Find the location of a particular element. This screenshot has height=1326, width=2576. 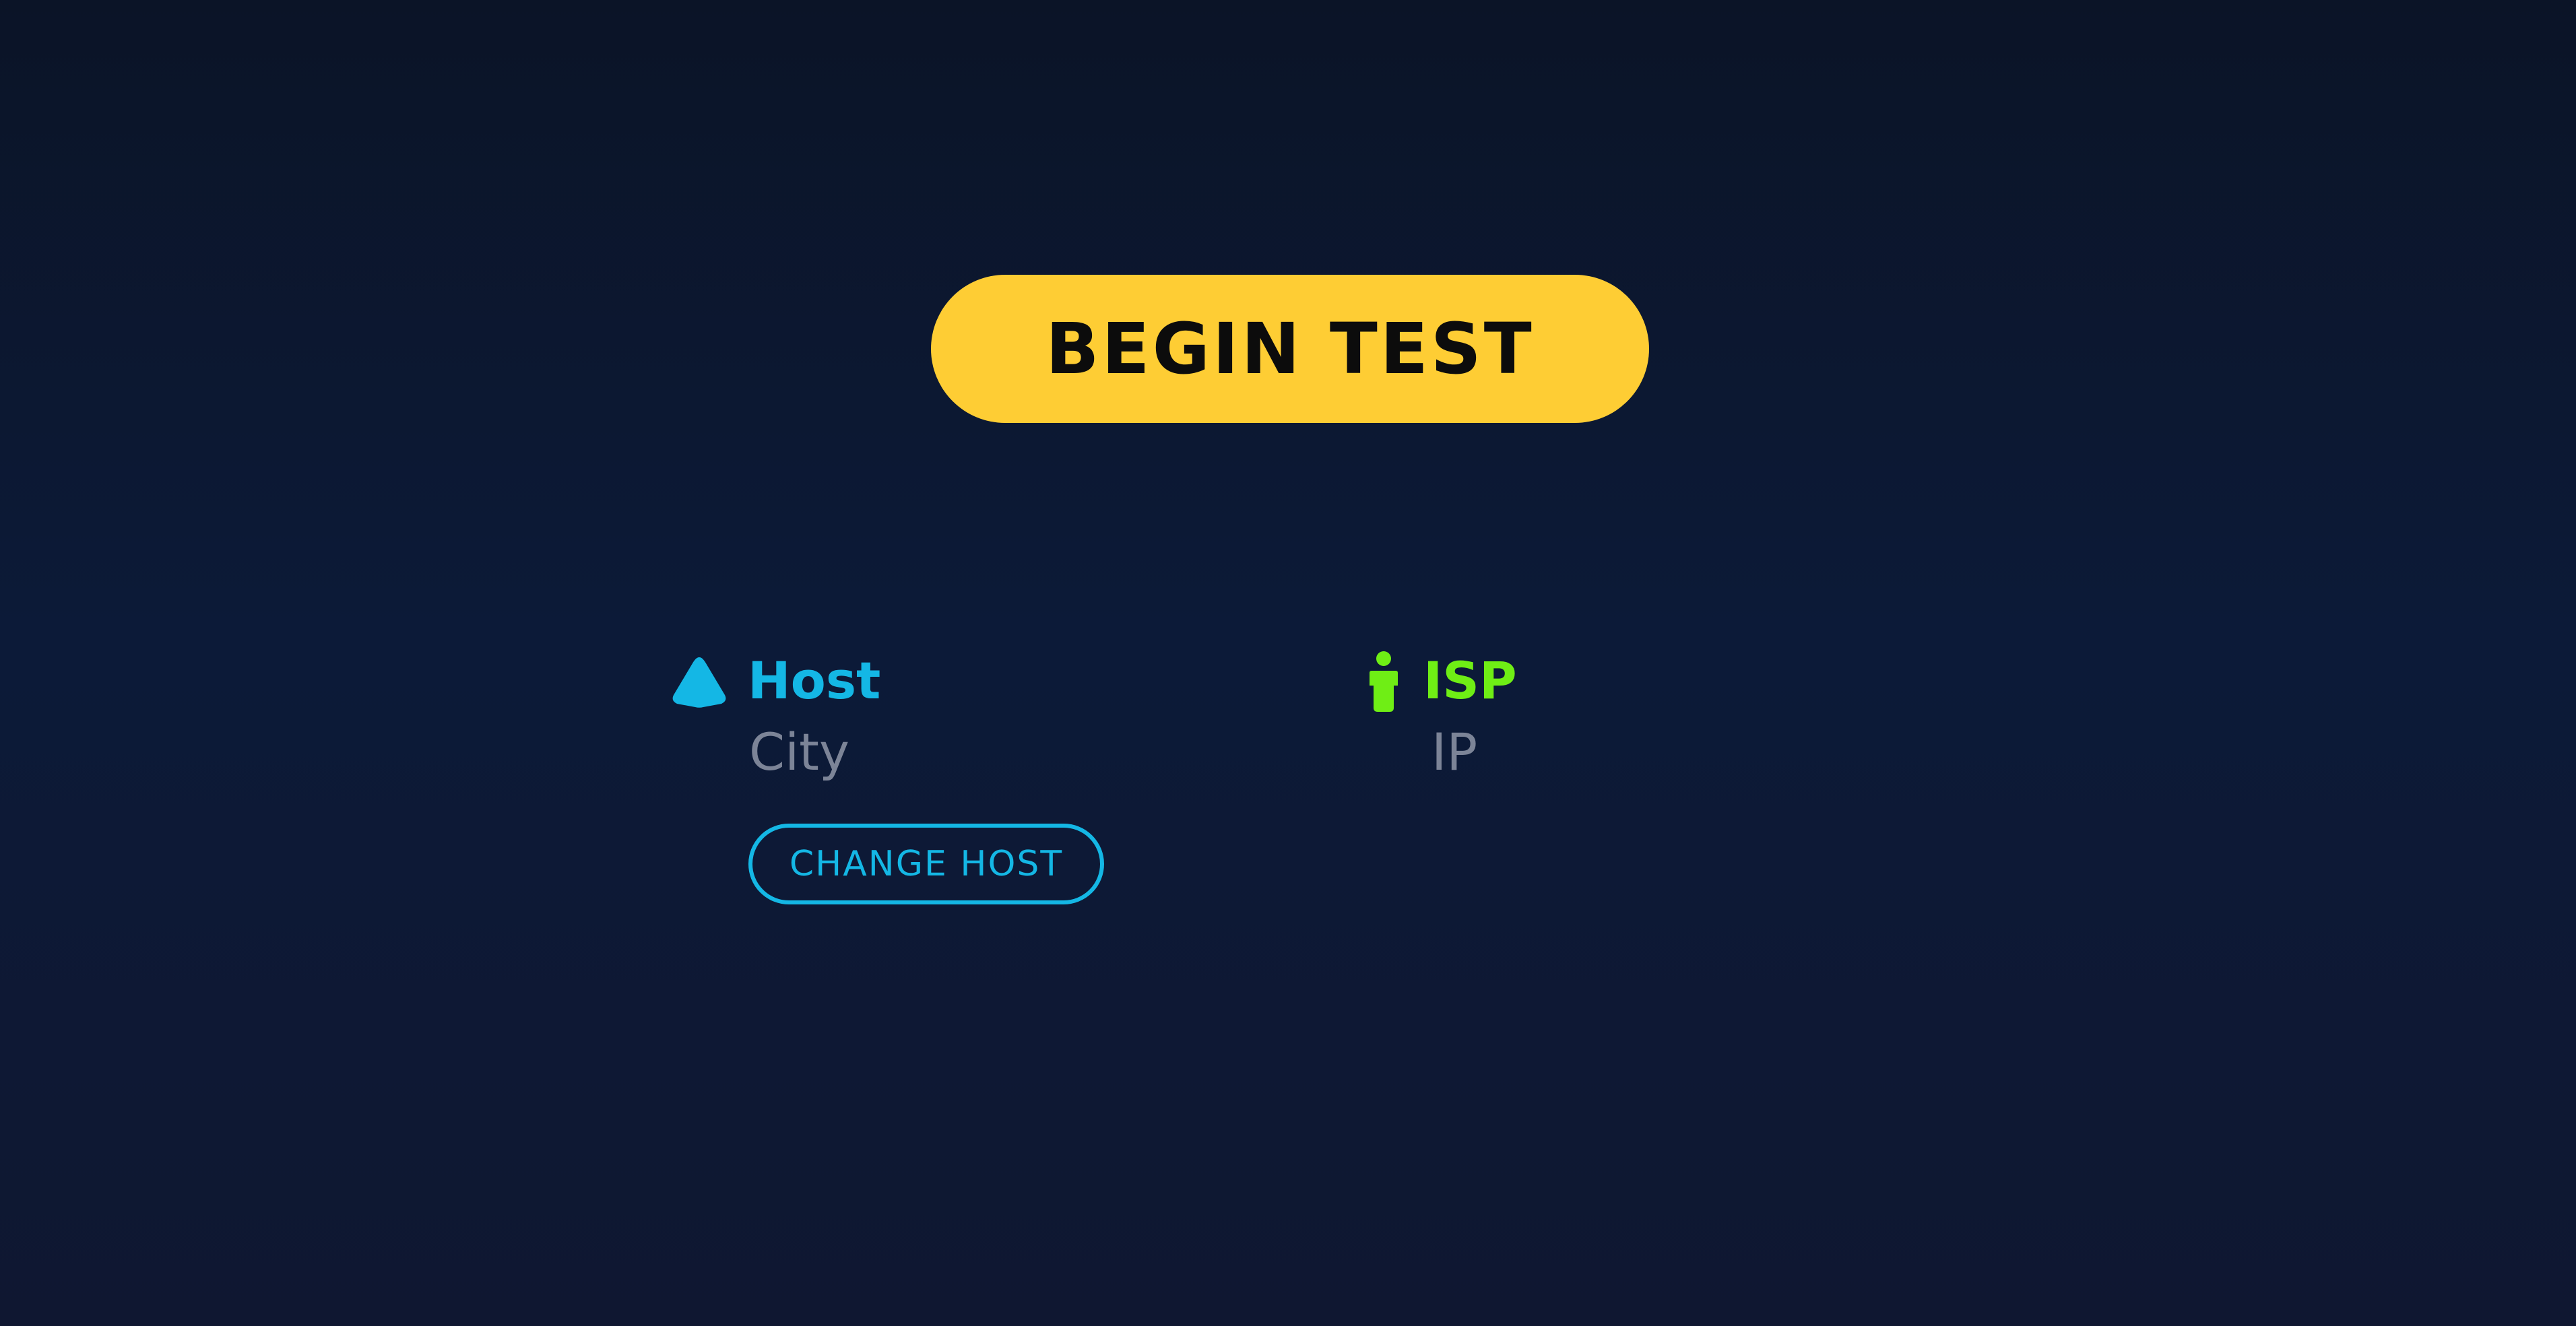

change-host-label: CHANGE HOST is located at coordinates (926, 864).